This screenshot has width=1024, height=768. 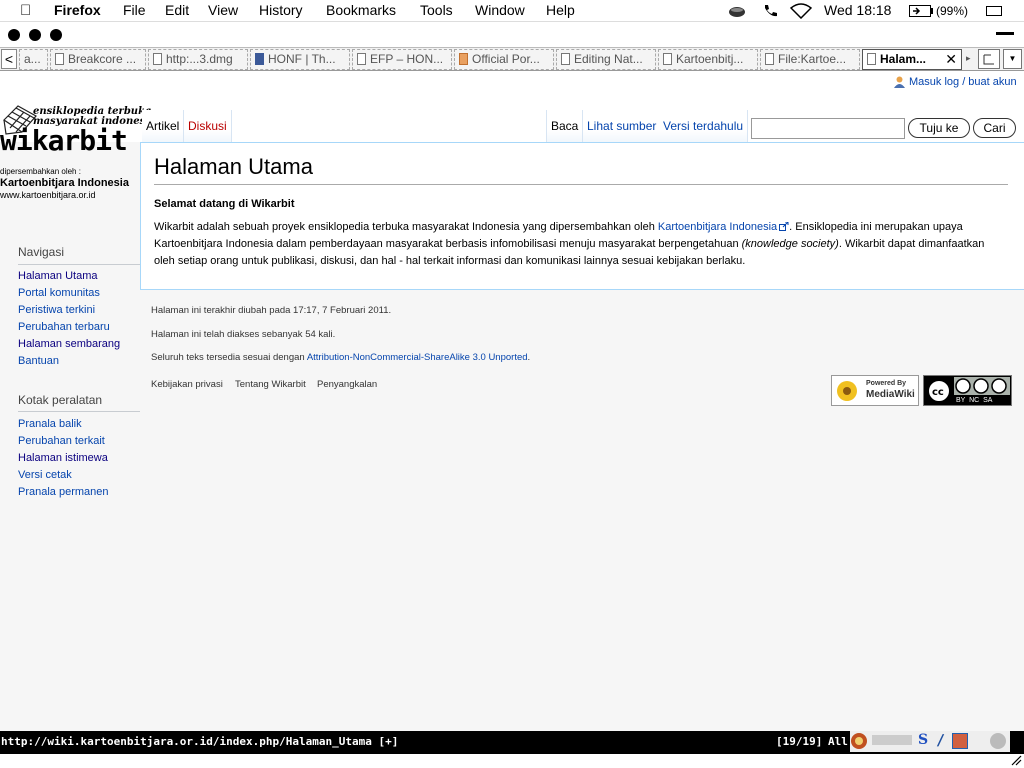 I want to click on menu-edit: Edit, so click(x=177, y=10).